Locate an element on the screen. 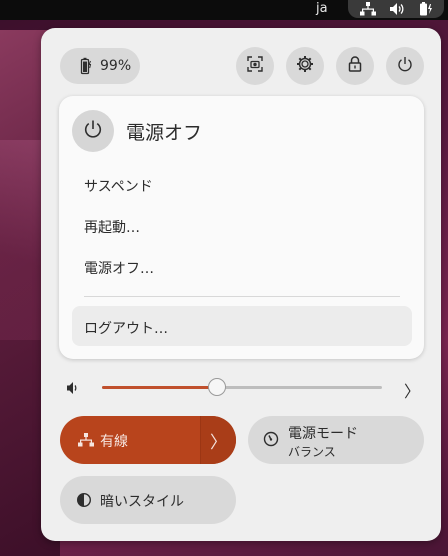 This screenshot has width=448, height=556. screenshot-icon is located at coordinates (255, 66).